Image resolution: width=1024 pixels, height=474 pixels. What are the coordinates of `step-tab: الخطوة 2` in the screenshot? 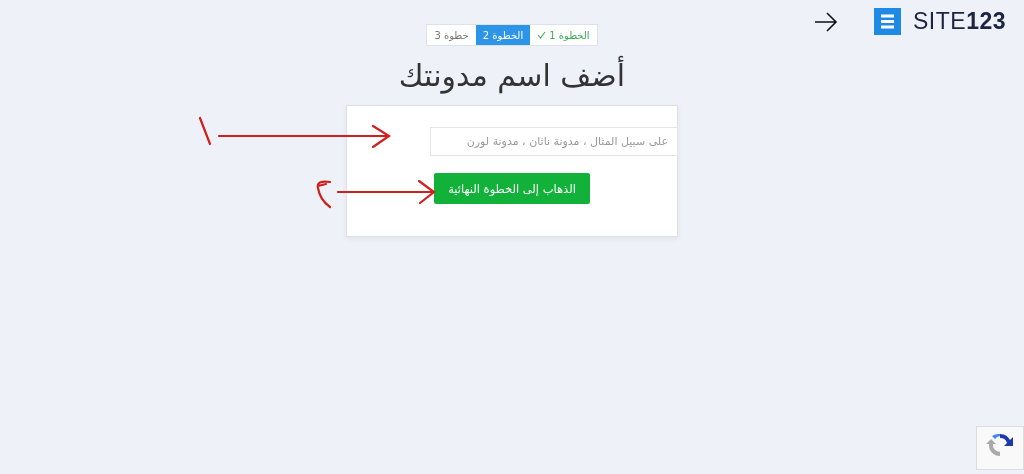 It's located at (503, 35).